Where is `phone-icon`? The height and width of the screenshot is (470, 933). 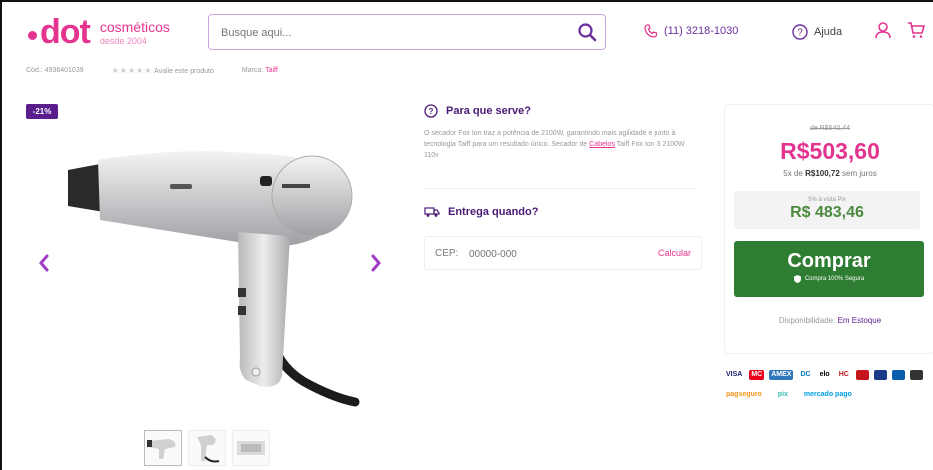
phone-icon is located at coordinates (651, 31).